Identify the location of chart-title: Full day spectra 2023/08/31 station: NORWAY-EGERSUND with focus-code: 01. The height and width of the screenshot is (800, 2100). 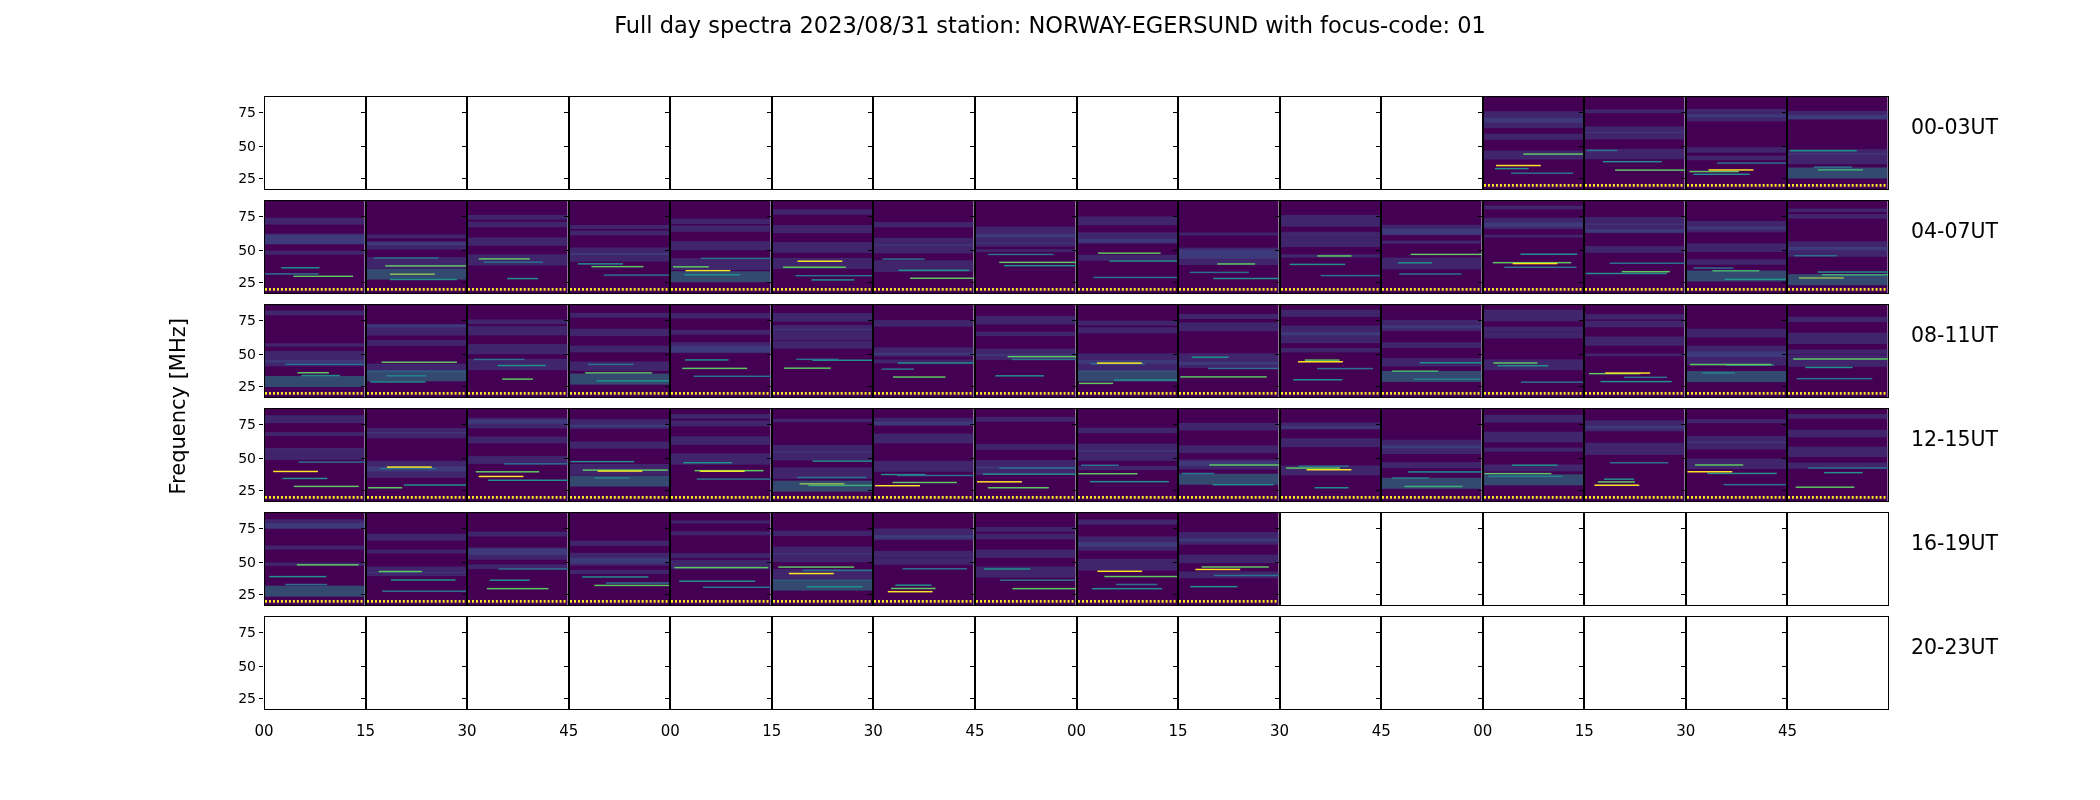
(1050, 26).